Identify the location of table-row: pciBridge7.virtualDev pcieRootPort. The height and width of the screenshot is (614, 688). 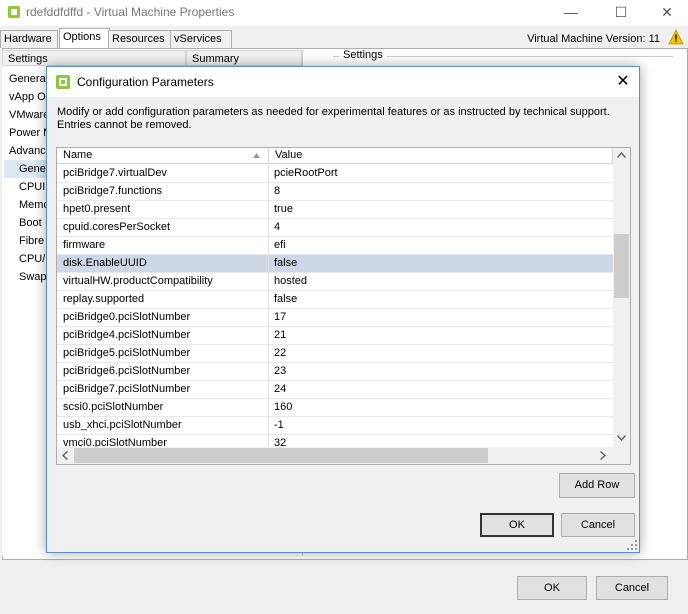
(335, 174).